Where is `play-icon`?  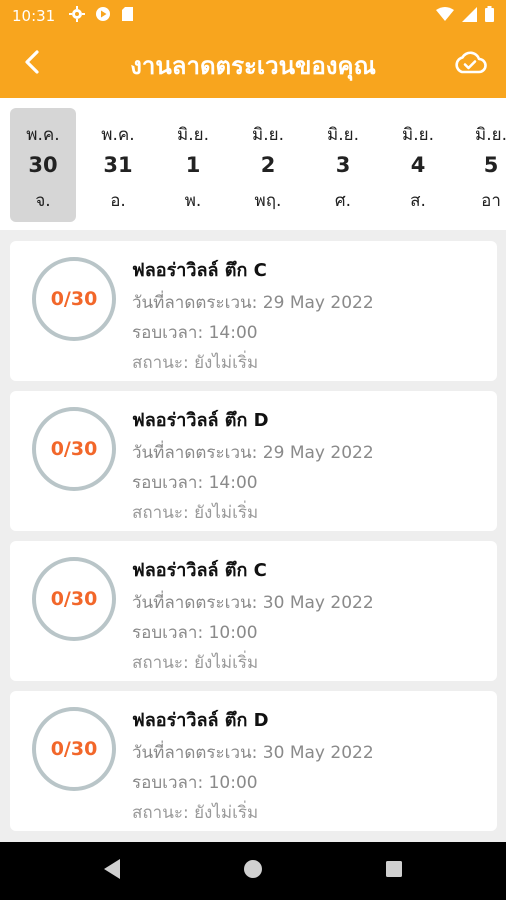 play-icon is located at coordinates (103, 16).